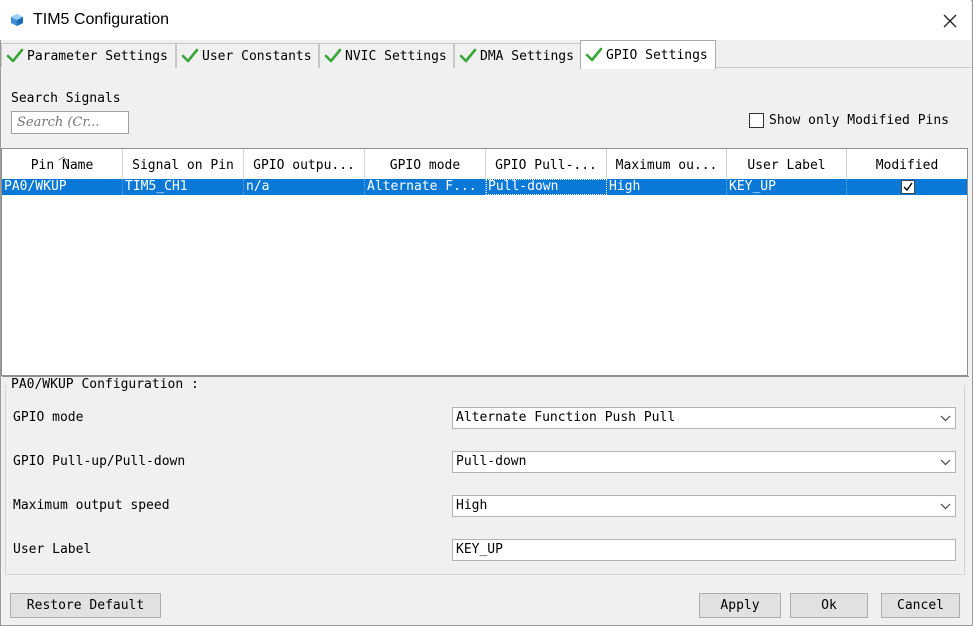 The image size is (973, 626). What do you see at coordinates (17, 20) in the screenshot?
I see `app-cube-icon` at bounding box center [17, 20].